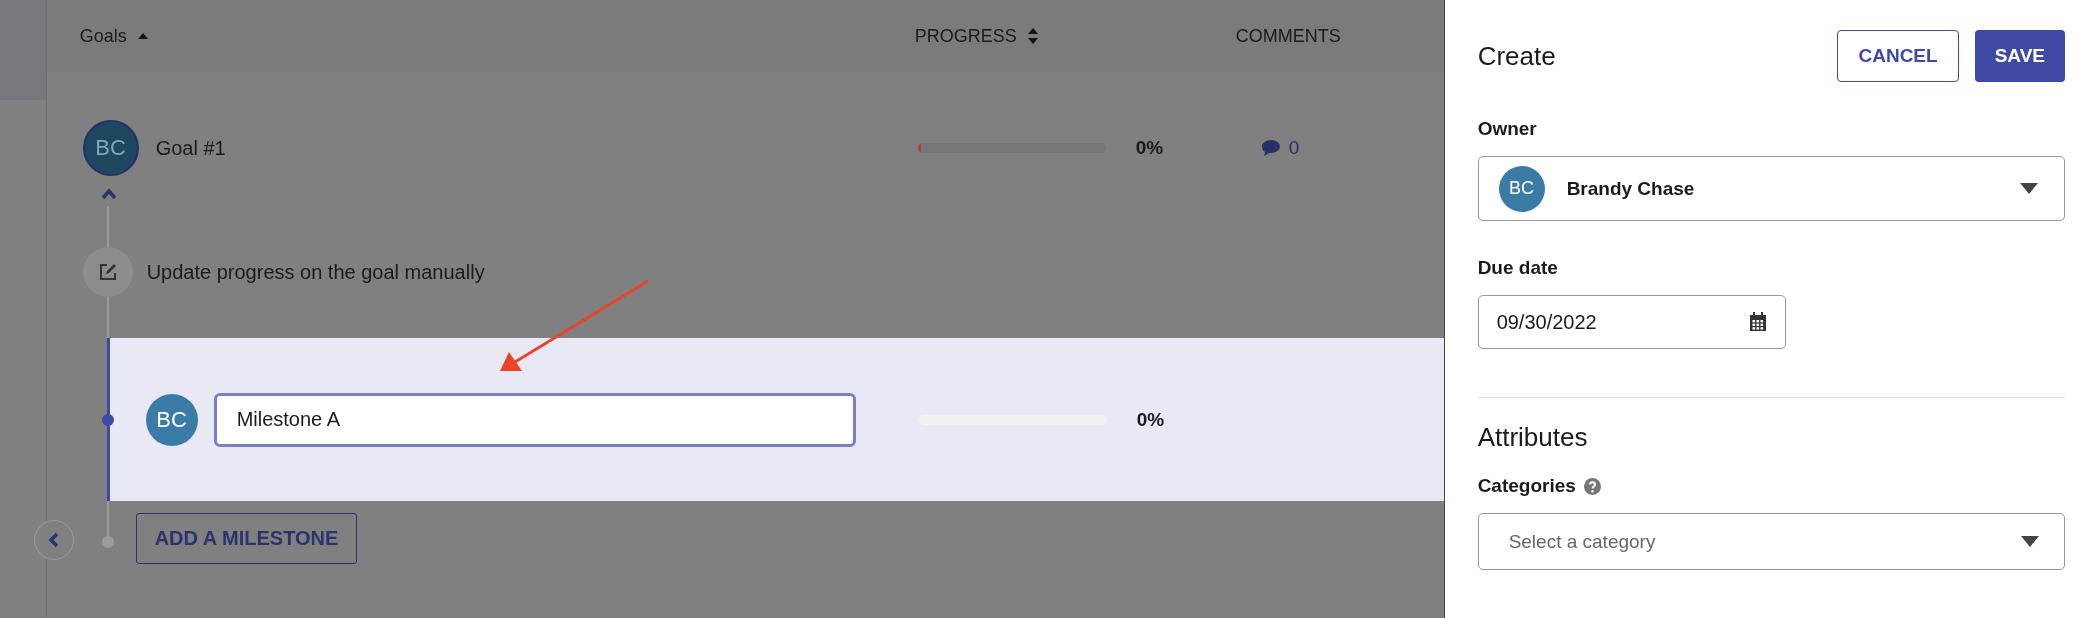 Image resolution: width=2082 pixels, height=618 pixels. I want to click on column-header: Goals, so click(103, 36).